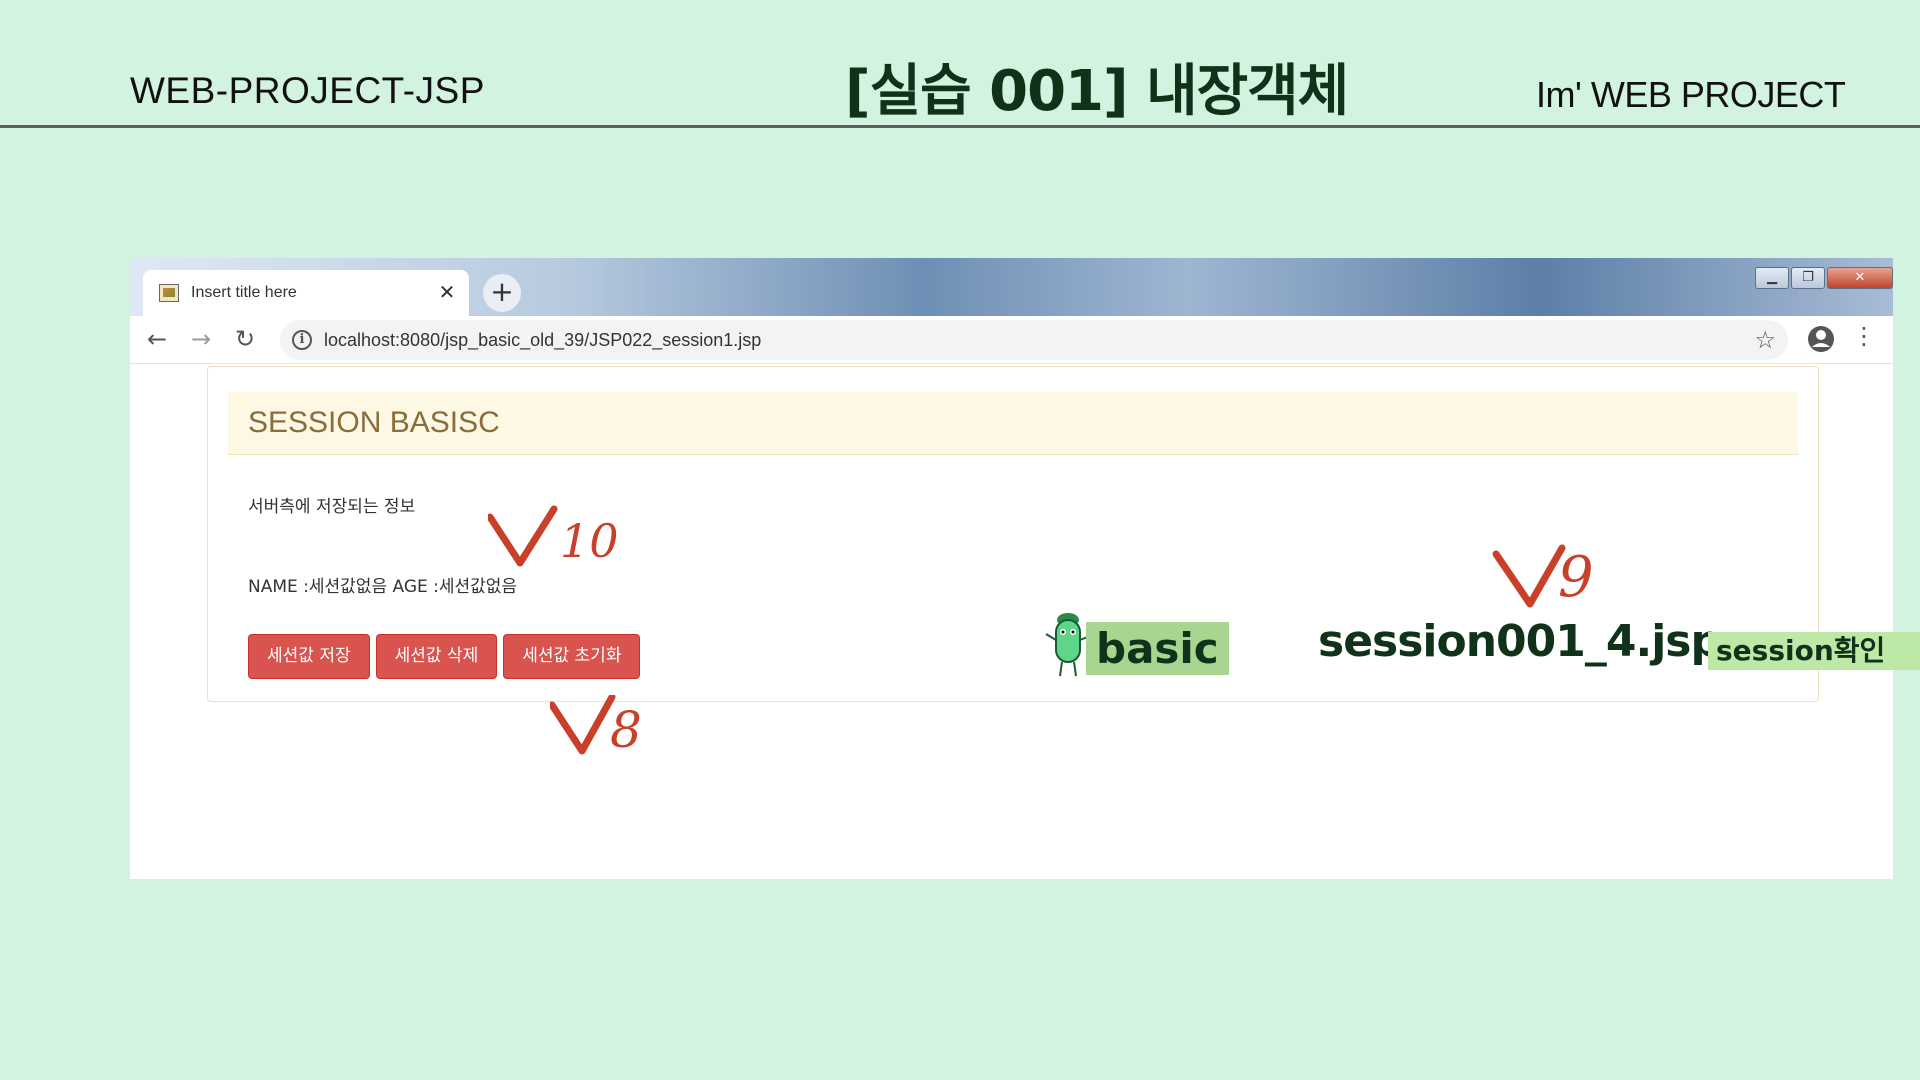 The image size is (1920, 1080). What do you see at coordinates (1520, 641) in the screenshot?
I see `file-name-label: session001_4.jsp` at bounding box center [1520, 641].